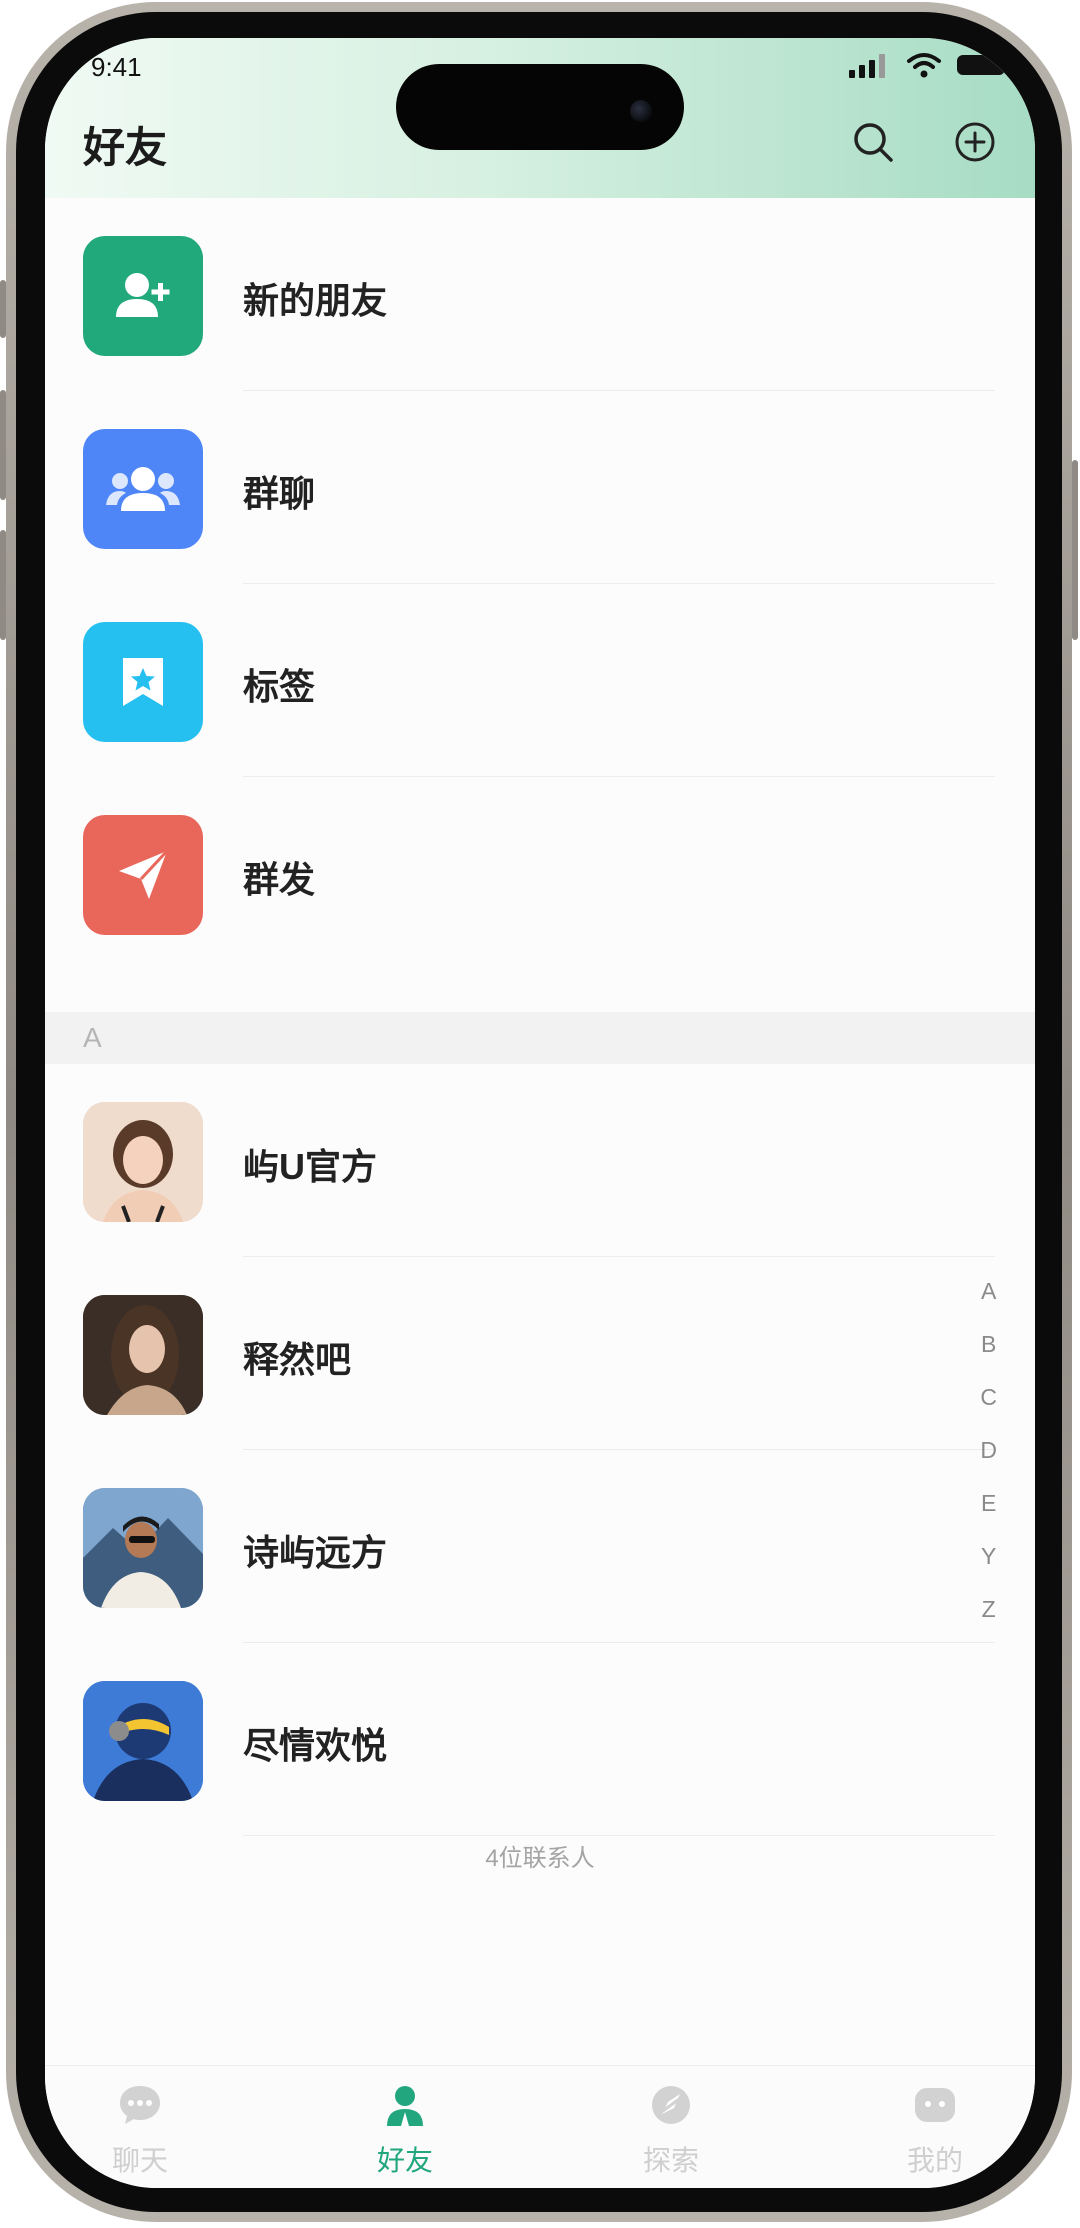  I want to click on status-time: 9:41, so click(116, 67).